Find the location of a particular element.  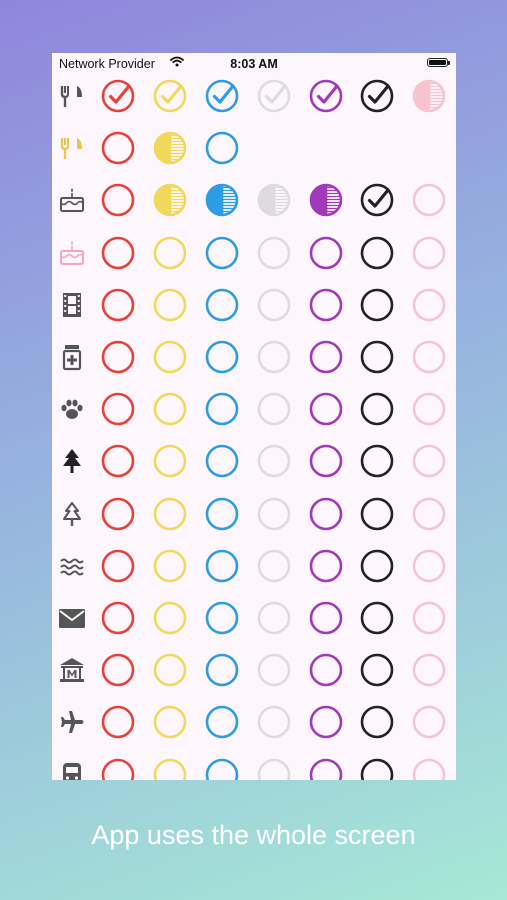

waves-icon is located at coordinates (72, 566).